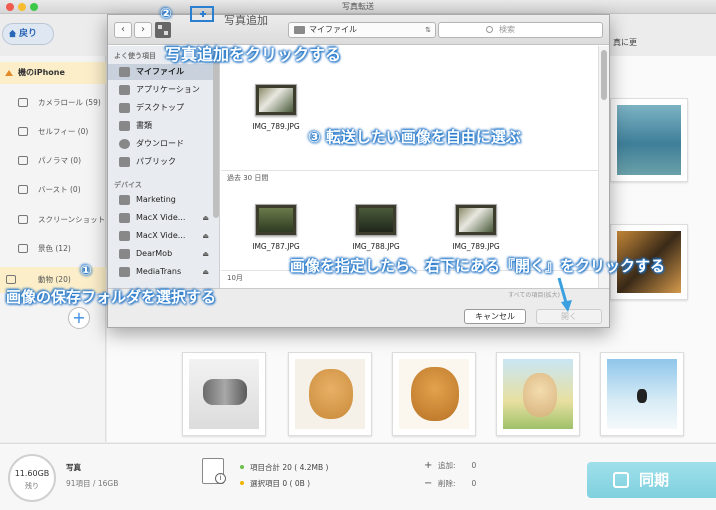 The height and width of the screenshot is (510, 716). I want to click on cancel-button: キャンセル, so click(495, 316).